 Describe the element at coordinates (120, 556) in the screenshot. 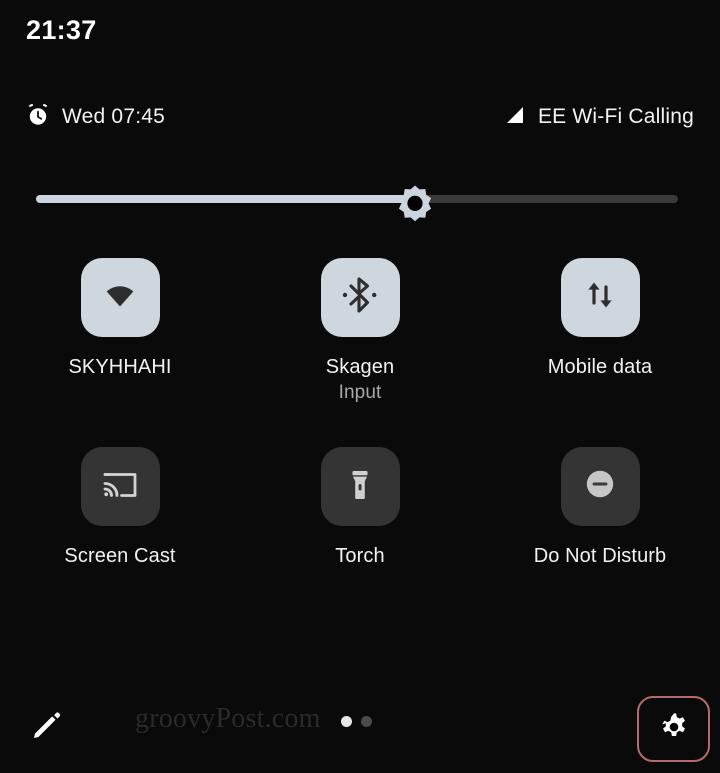

I see `tile-screen-cast-label: Screen Cast` at that location.